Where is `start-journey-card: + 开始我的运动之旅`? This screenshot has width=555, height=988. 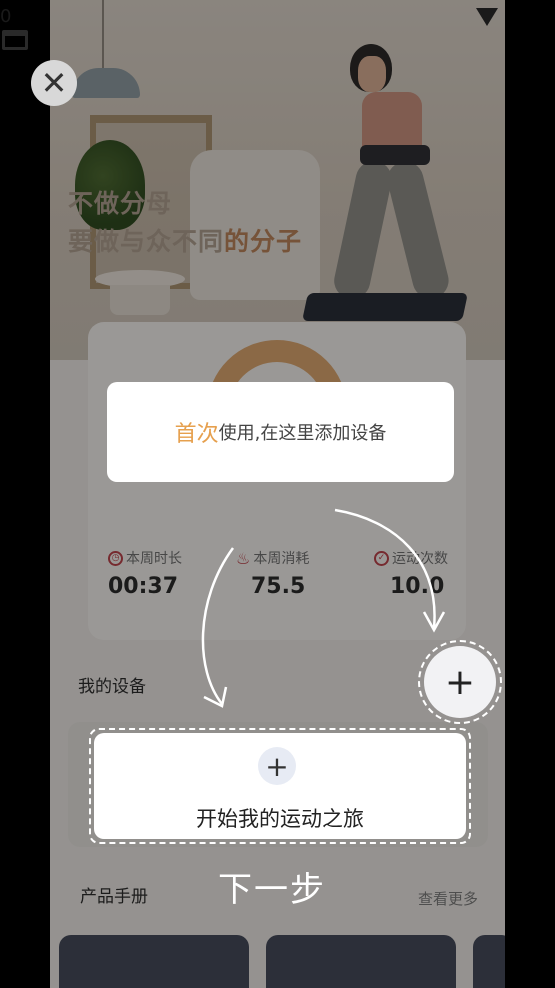
start-journey-card: + 开始我的运动之旅 is located at coordinates (280, 786).